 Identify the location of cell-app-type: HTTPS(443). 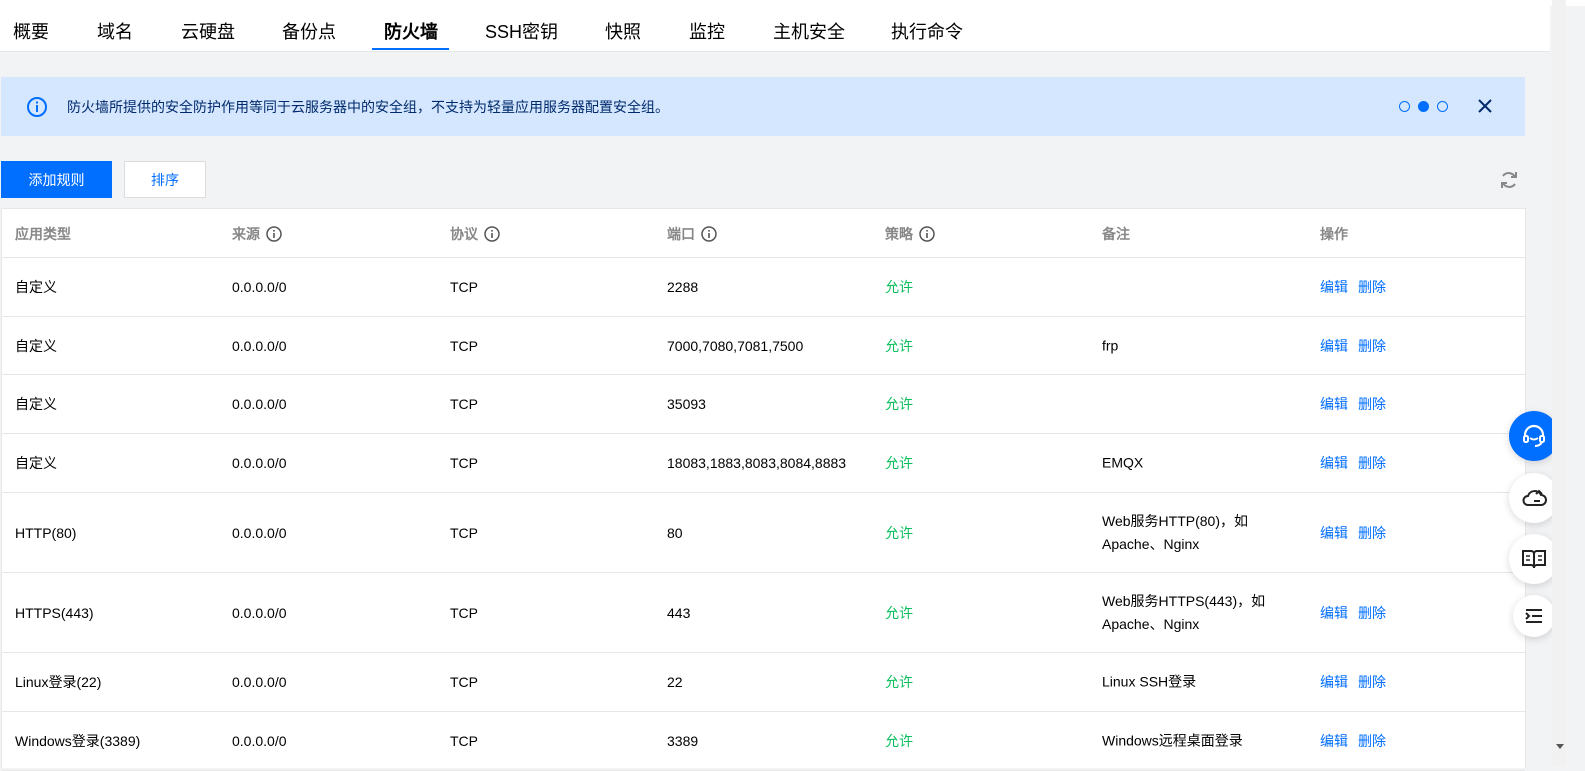
(54, 612).